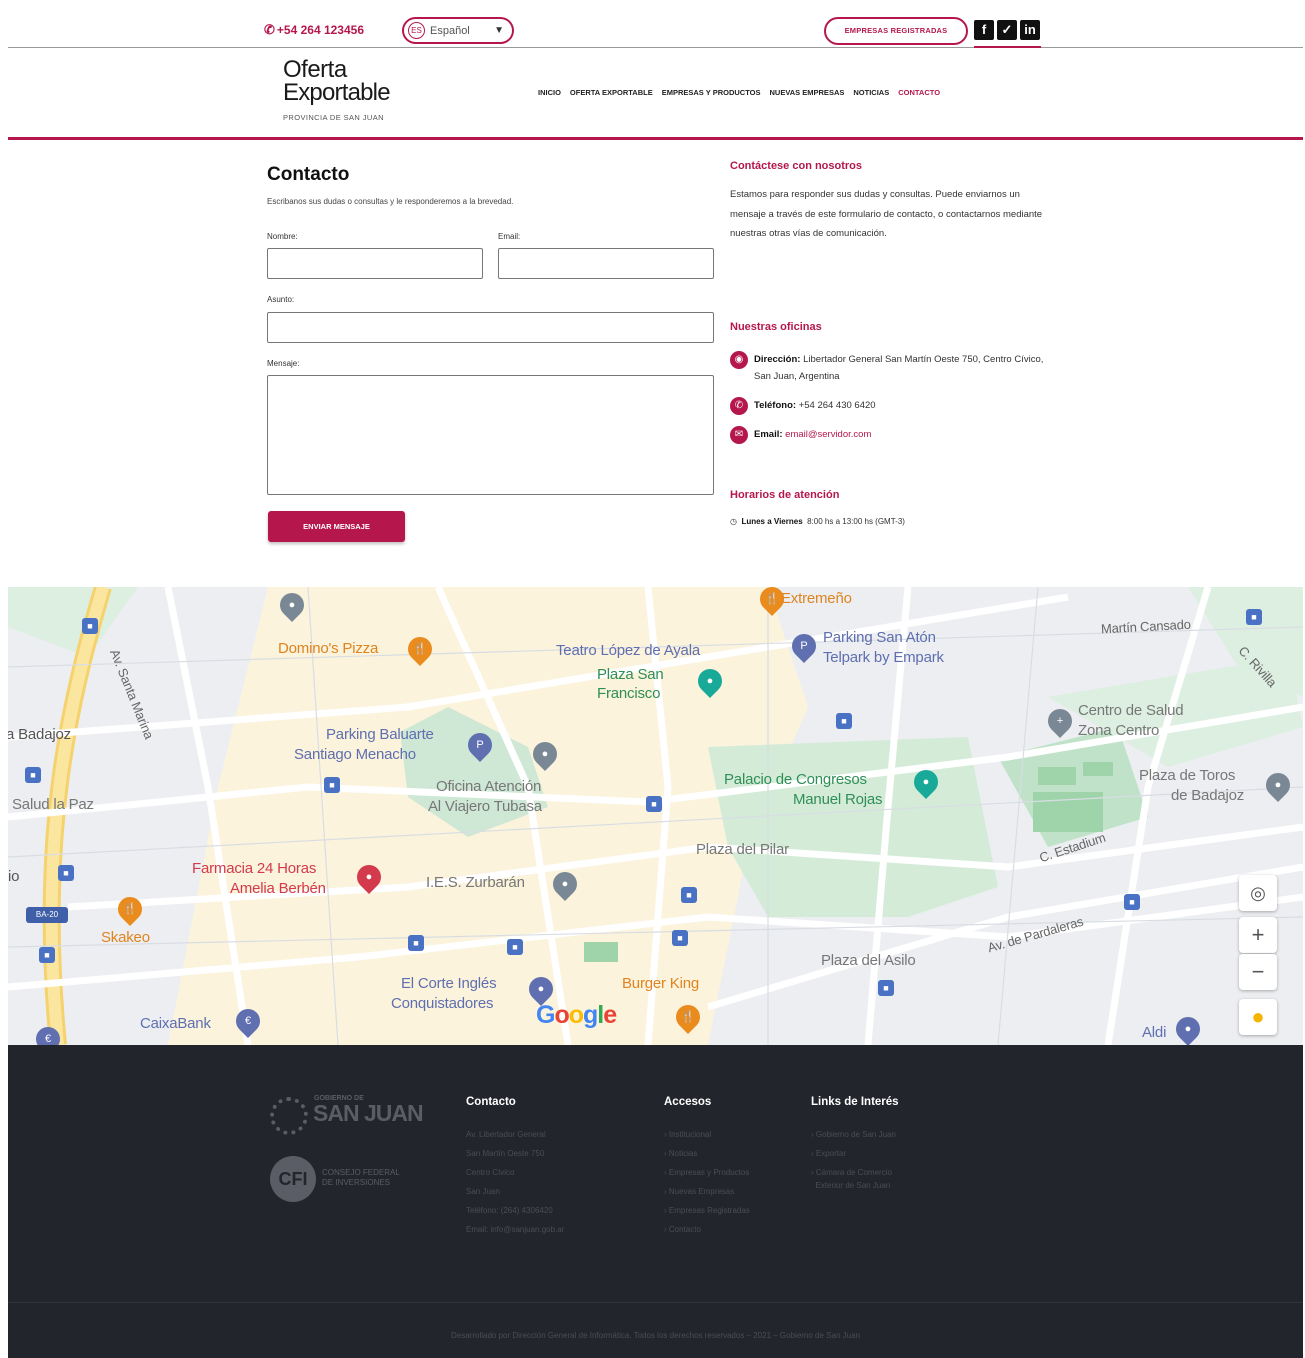 The image size is (1305, 1358). What do you see at coordinates (628, 650) in the screenshot?
I see `map-label: Teatro López de Ayala` at bounding box center [628, 650].